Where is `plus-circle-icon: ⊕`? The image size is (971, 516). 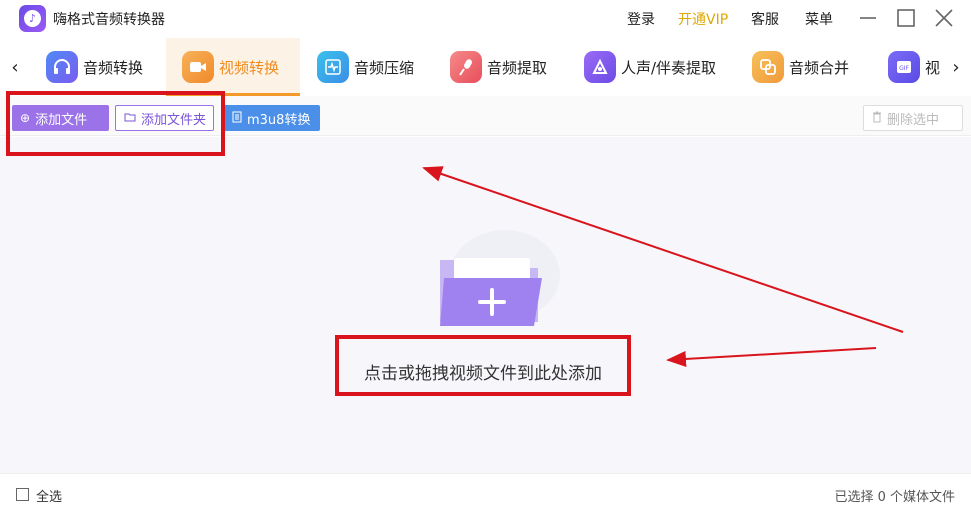
plus-circle-icon: ⊕ is located at coordinates (25, 118).